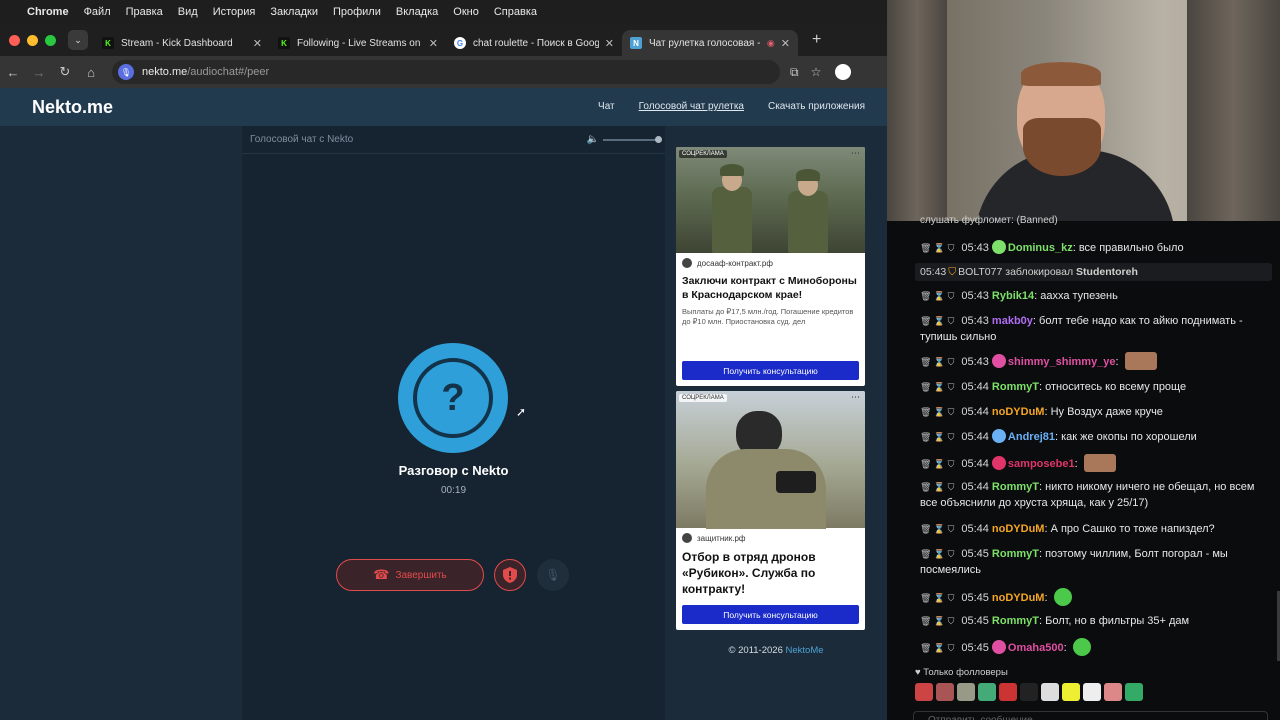  Describe the element at coordinates (593, 139) in the screenshot. I see `speaker-icon: 🔈` at that location.